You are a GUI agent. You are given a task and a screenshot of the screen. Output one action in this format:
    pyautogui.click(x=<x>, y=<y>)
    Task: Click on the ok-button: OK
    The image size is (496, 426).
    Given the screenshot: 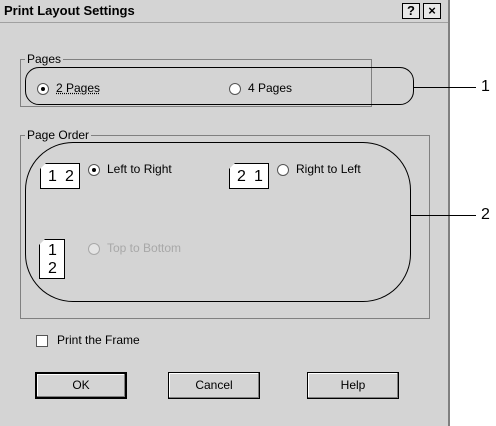 What is the action you would take?
    pyautogui.click(x=81, y=385)
    